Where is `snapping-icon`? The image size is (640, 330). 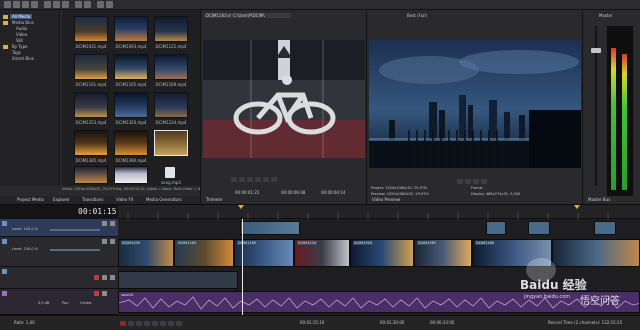 snapping-icon is located at coordinates (100, 4).